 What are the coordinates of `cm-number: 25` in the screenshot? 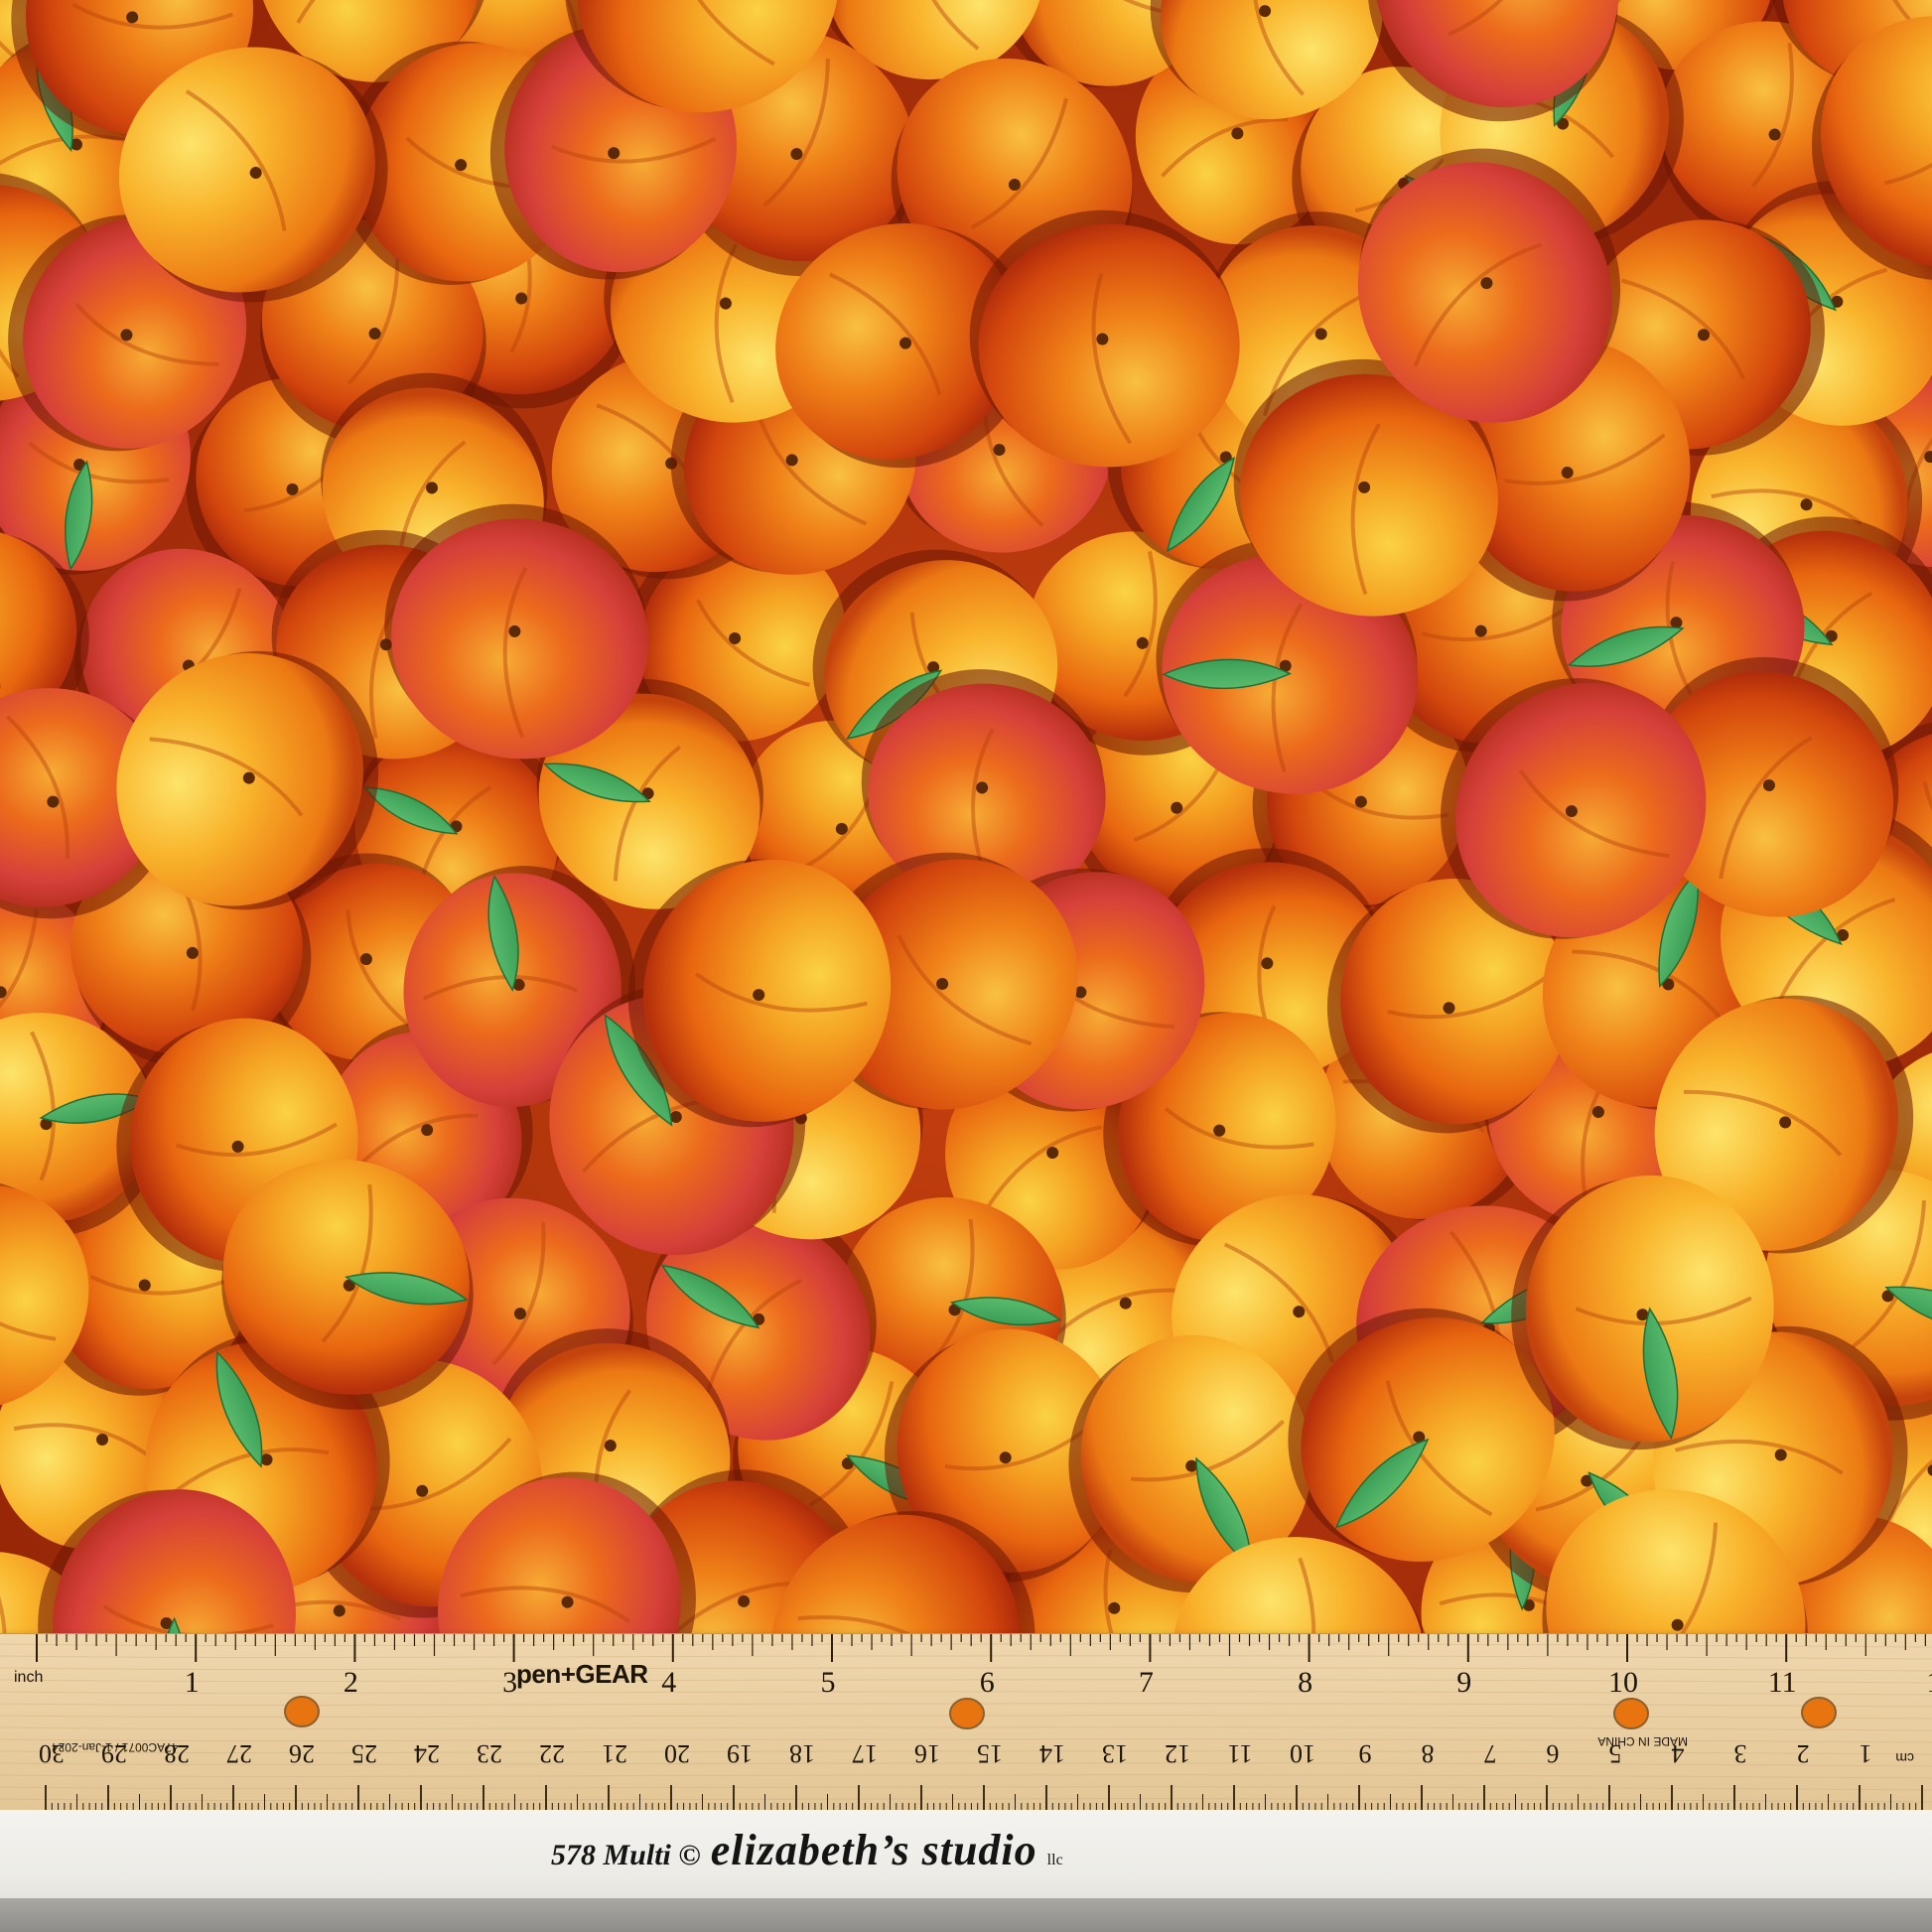 It's located at (364, 1754).